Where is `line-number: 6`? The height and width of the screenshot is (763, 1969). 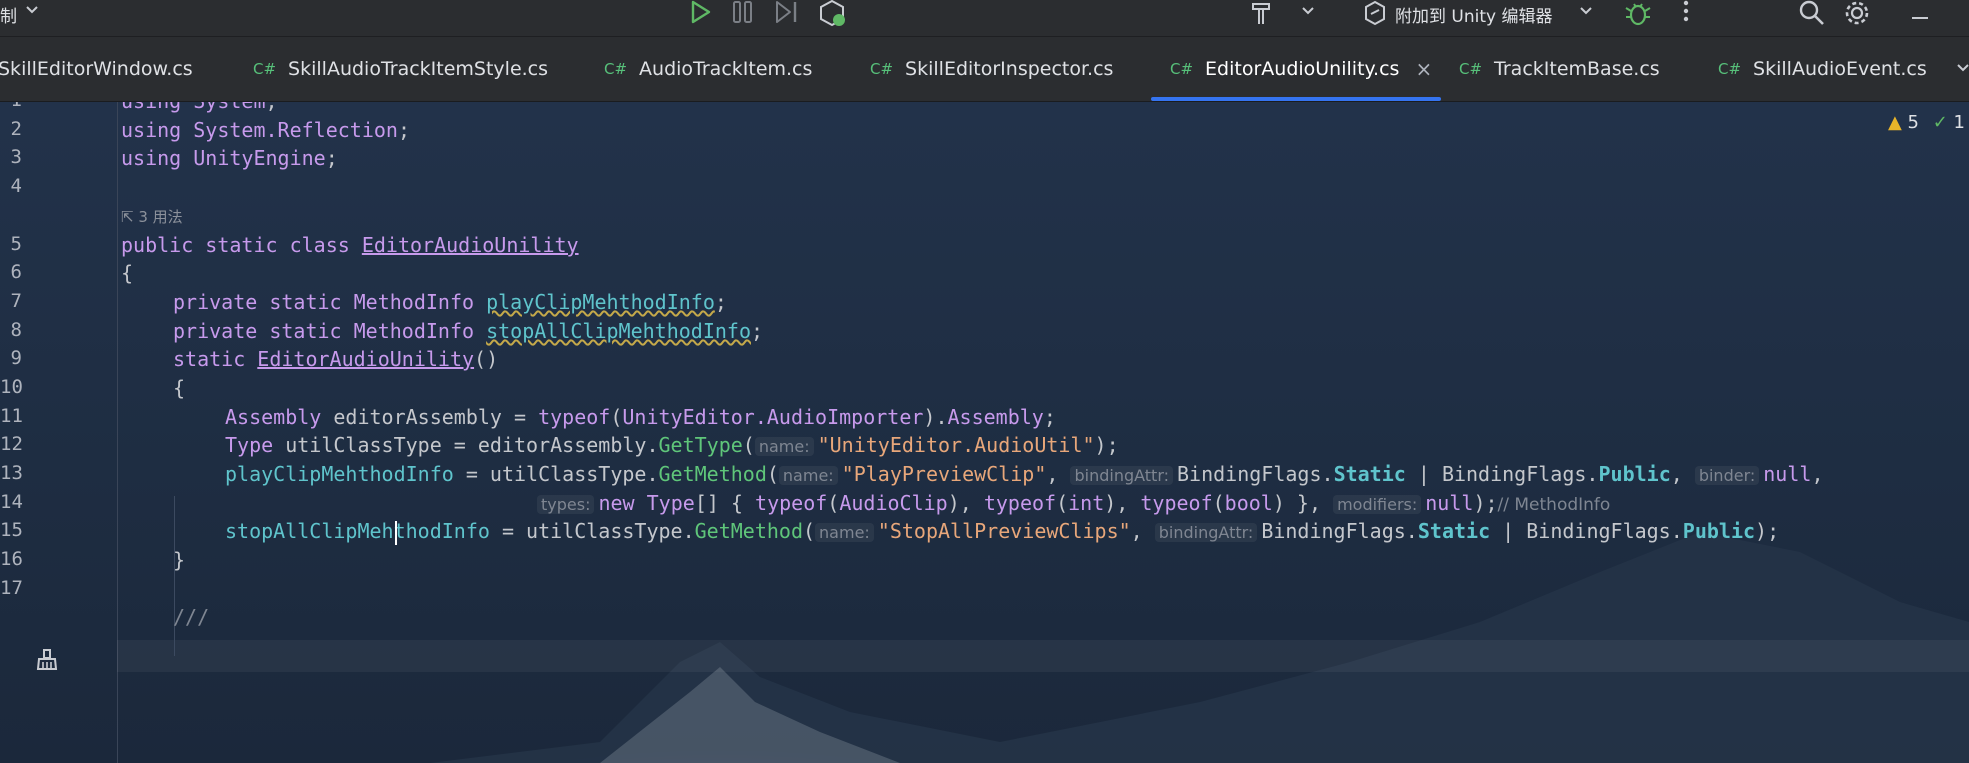
line-number: 6 is located at coordinates (16, 272).